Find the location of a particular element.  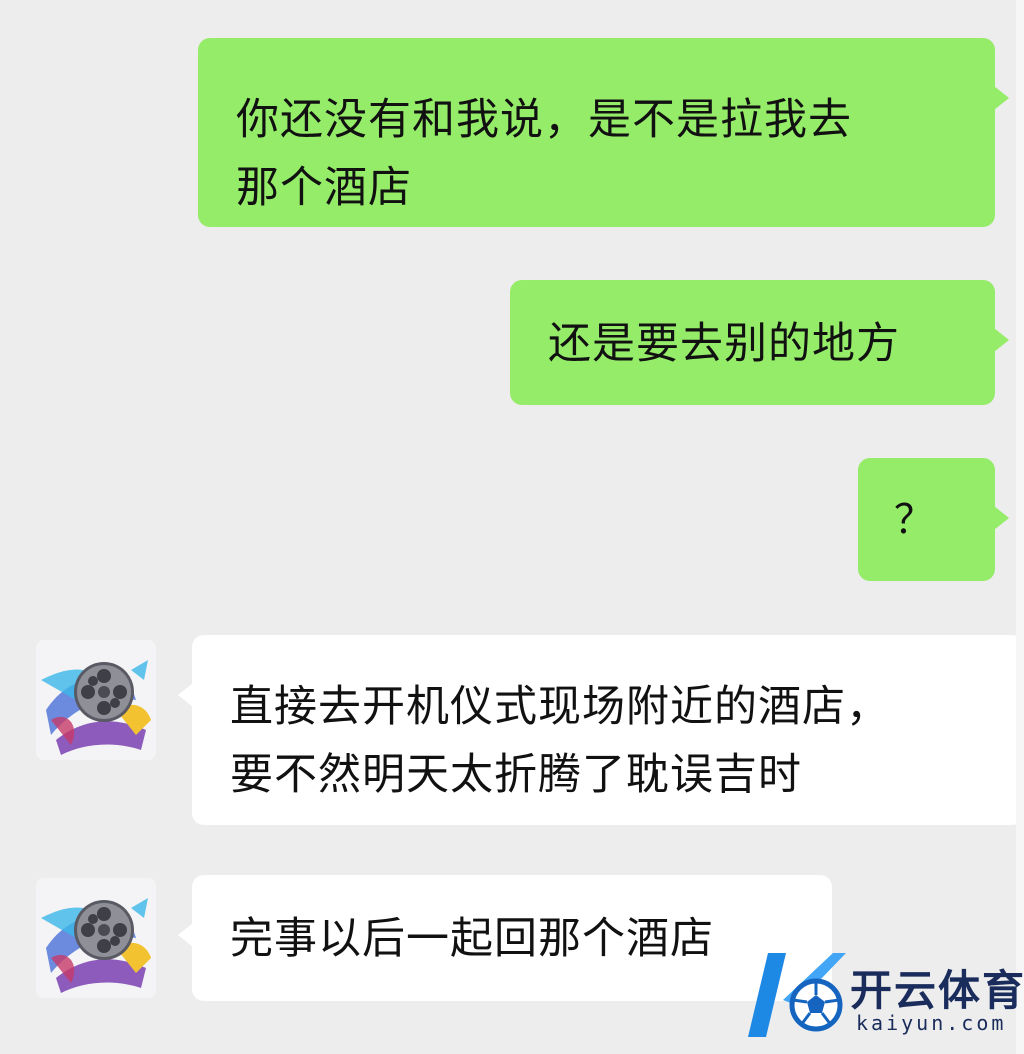

message-bubble-sent: ？ is located at coordinates (933, 519).